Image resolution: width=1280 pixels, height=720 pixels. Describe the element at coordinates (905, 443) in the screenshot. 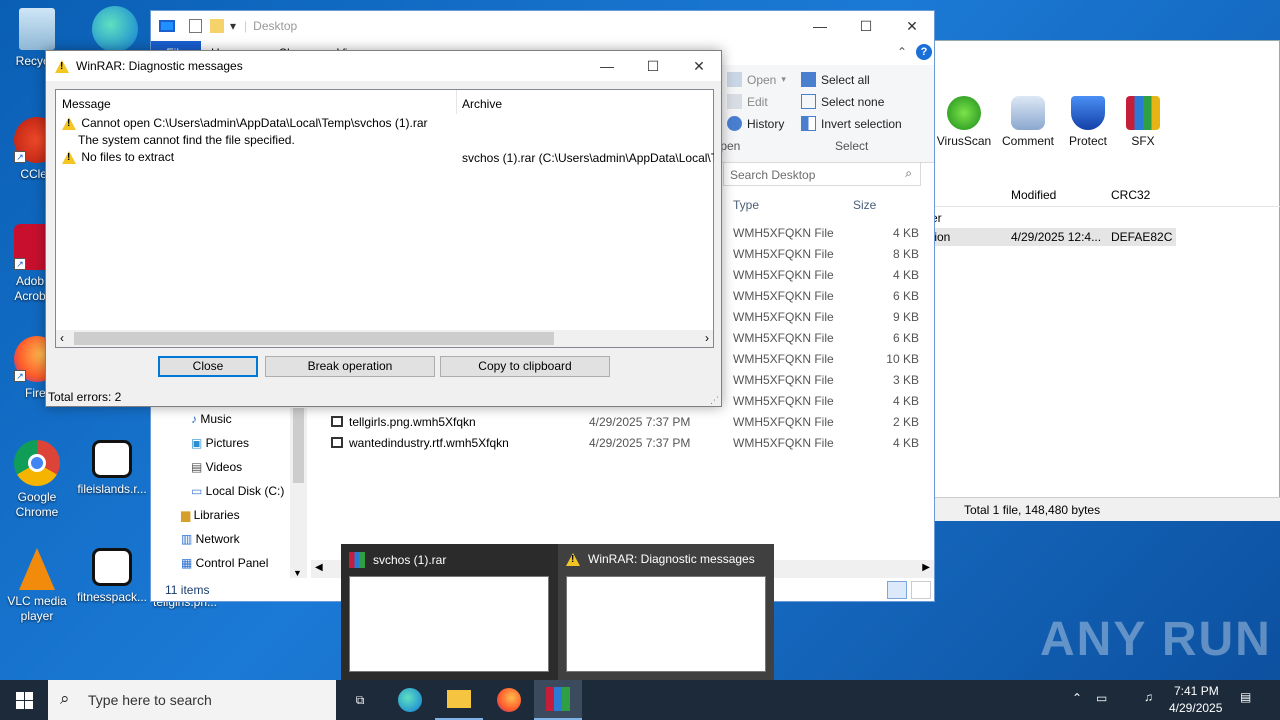

I see `file-size: 4 KB` at that location.